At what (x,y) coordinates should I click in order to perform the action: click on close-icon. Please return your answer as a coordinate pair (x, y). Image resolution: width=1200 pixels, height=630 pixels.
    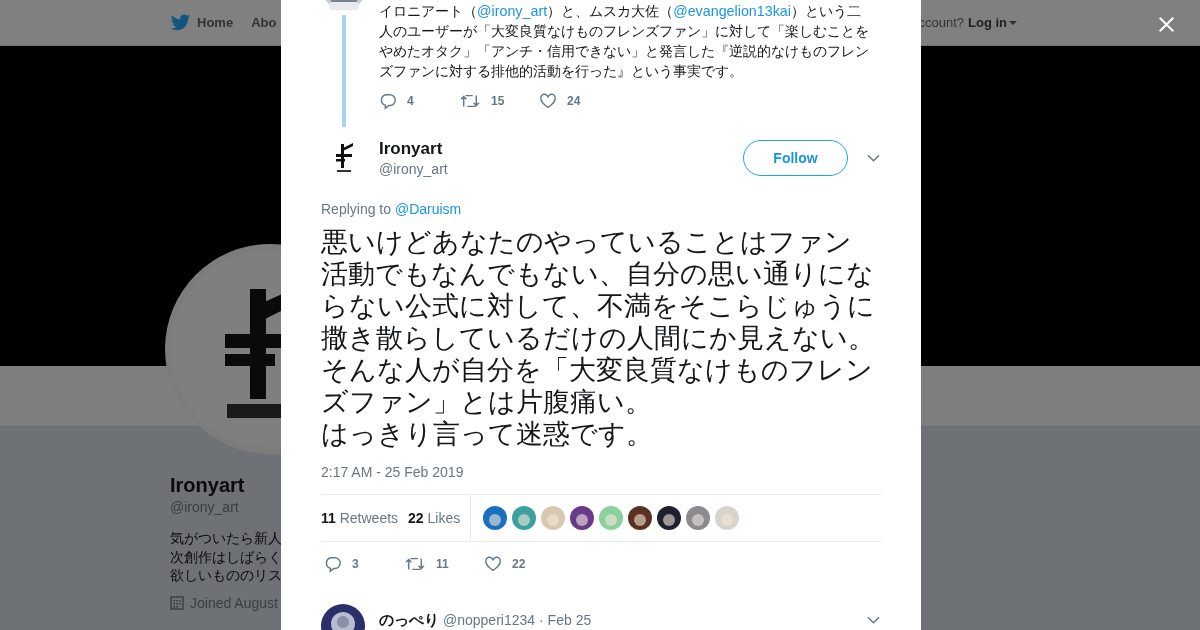
    Looking at the image, I should click on (1166, 24).